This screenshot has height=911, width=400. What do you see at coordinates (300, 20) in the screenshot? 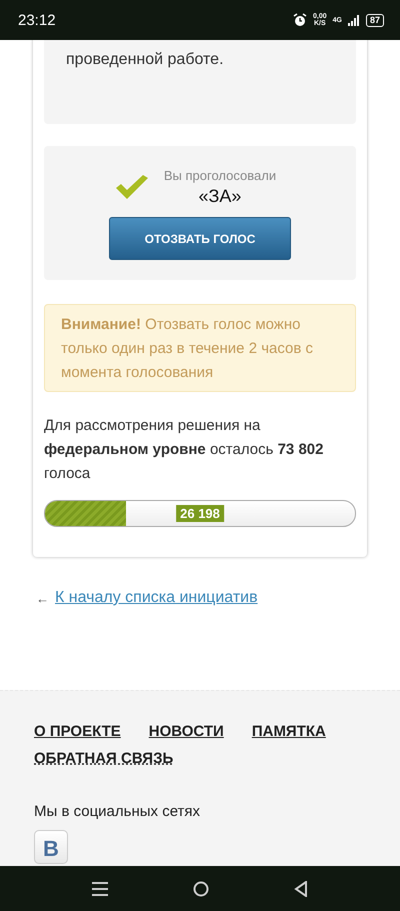
I see `alarm-icon` at bounding box center [300, 20].